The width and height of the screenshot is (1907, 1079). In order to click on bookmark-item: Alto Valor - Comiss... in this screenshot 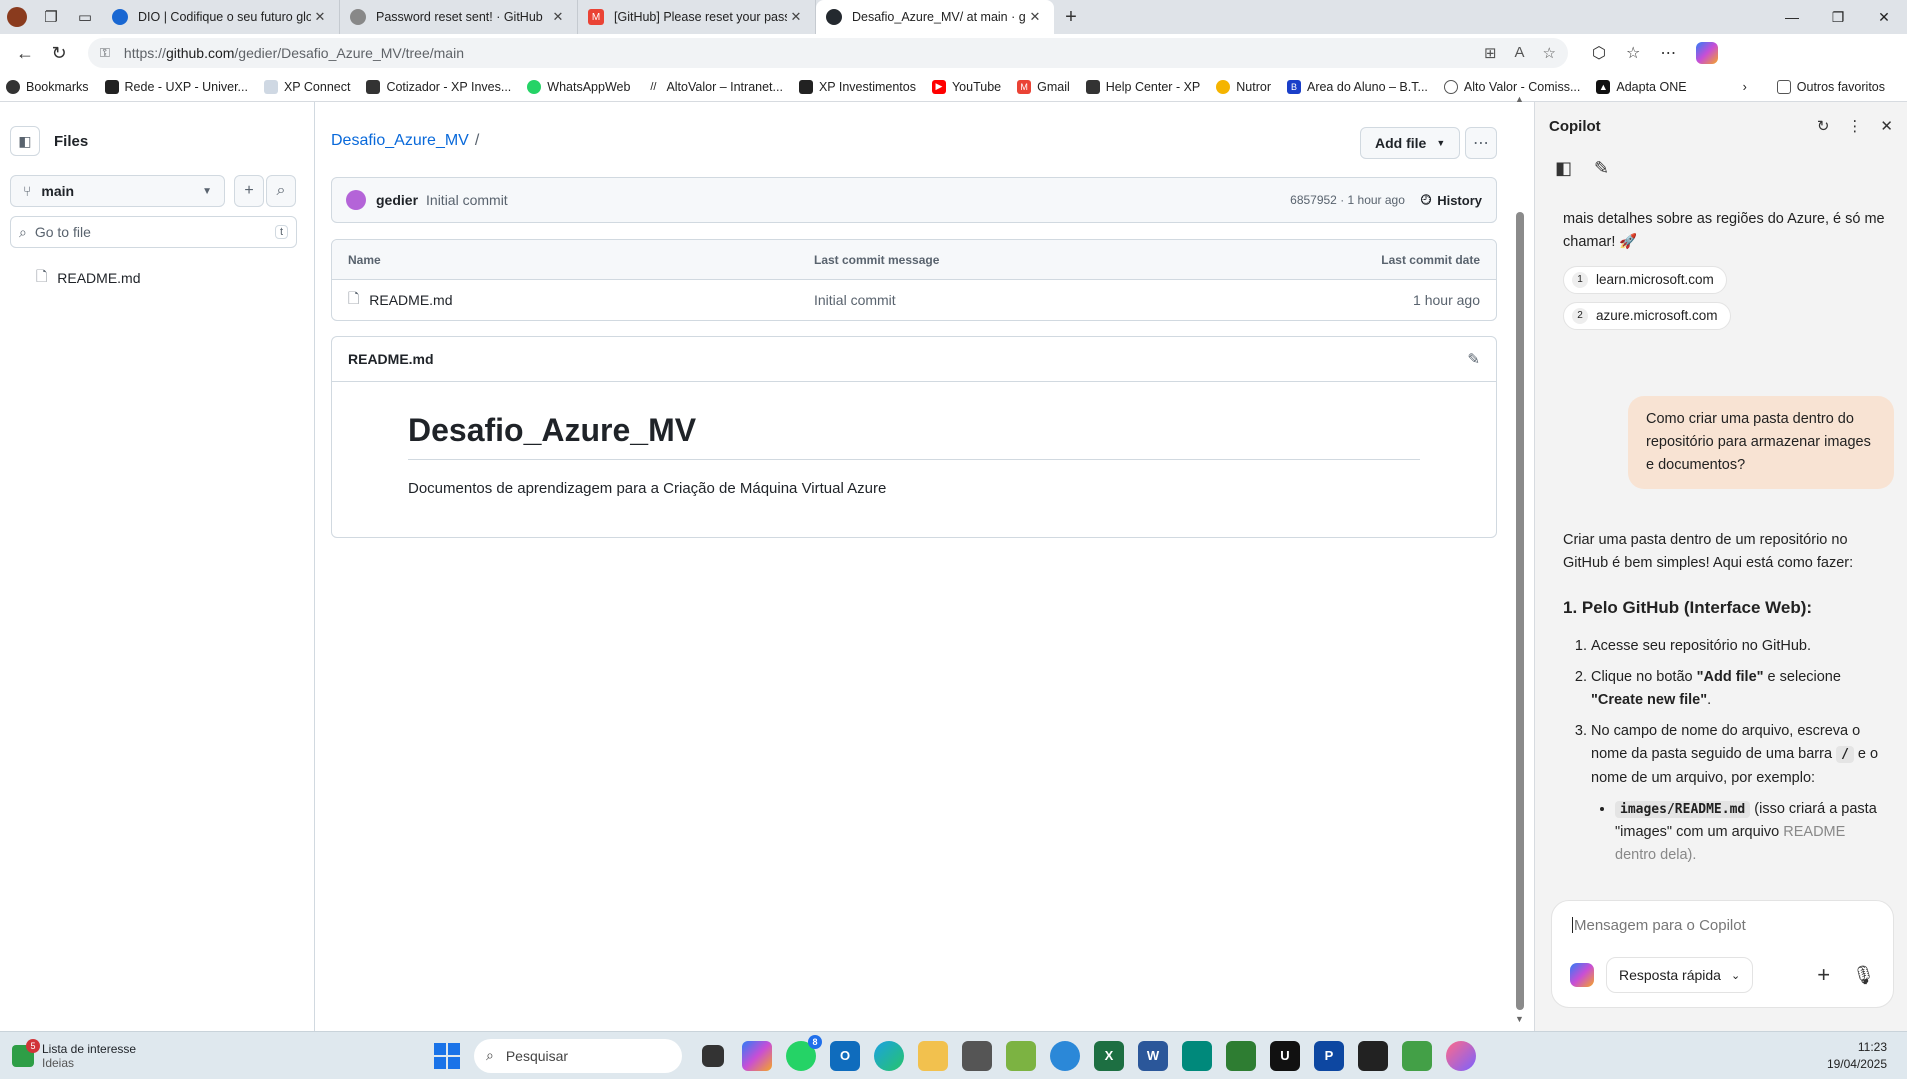, I will do `click(1511, 86)`.